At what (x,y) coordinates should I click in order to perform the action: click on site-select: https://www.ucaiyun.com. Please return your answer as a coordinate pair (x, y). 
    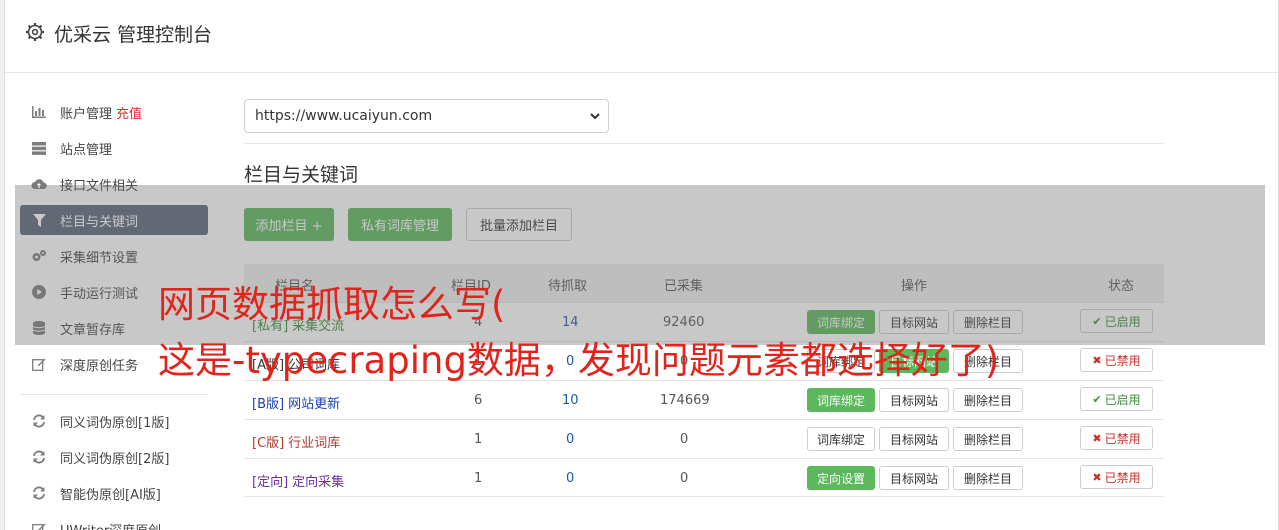
    Looking at the image, I should click on (426, 116).